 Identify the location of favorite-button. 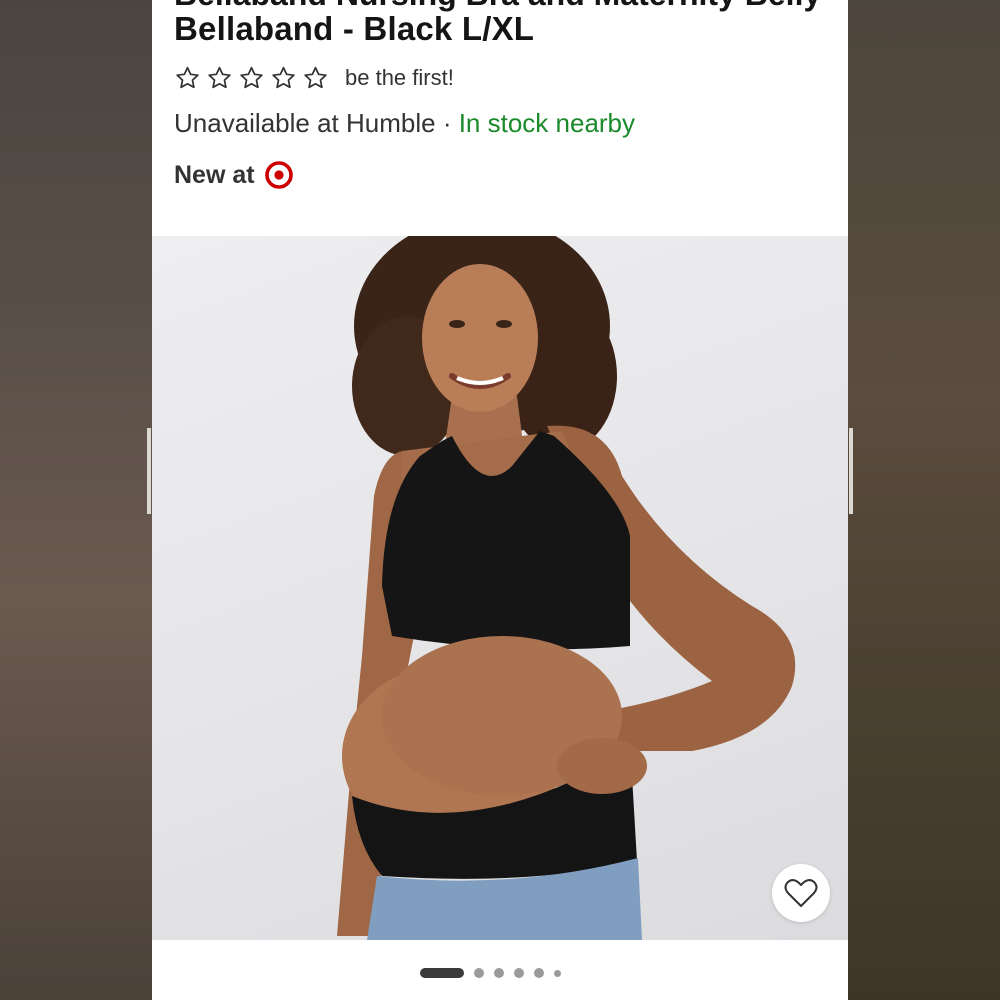
(801, 893).